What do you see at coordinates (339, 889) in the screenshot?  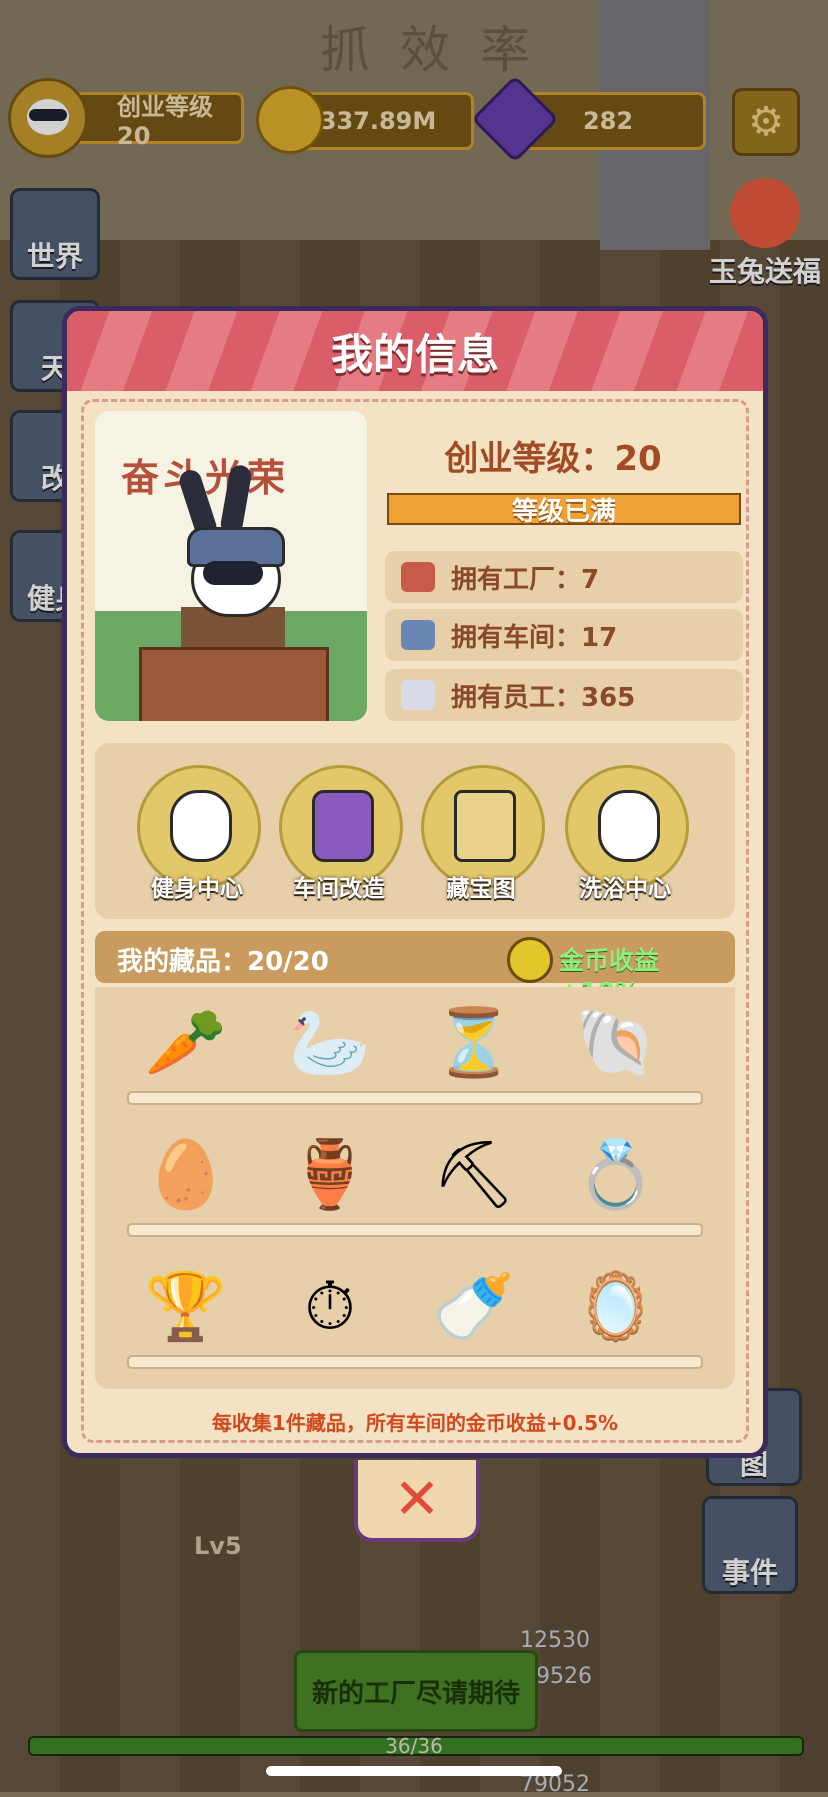 I see `workshop-renovation-label: 车间改造` at bounding box center [339, 889].